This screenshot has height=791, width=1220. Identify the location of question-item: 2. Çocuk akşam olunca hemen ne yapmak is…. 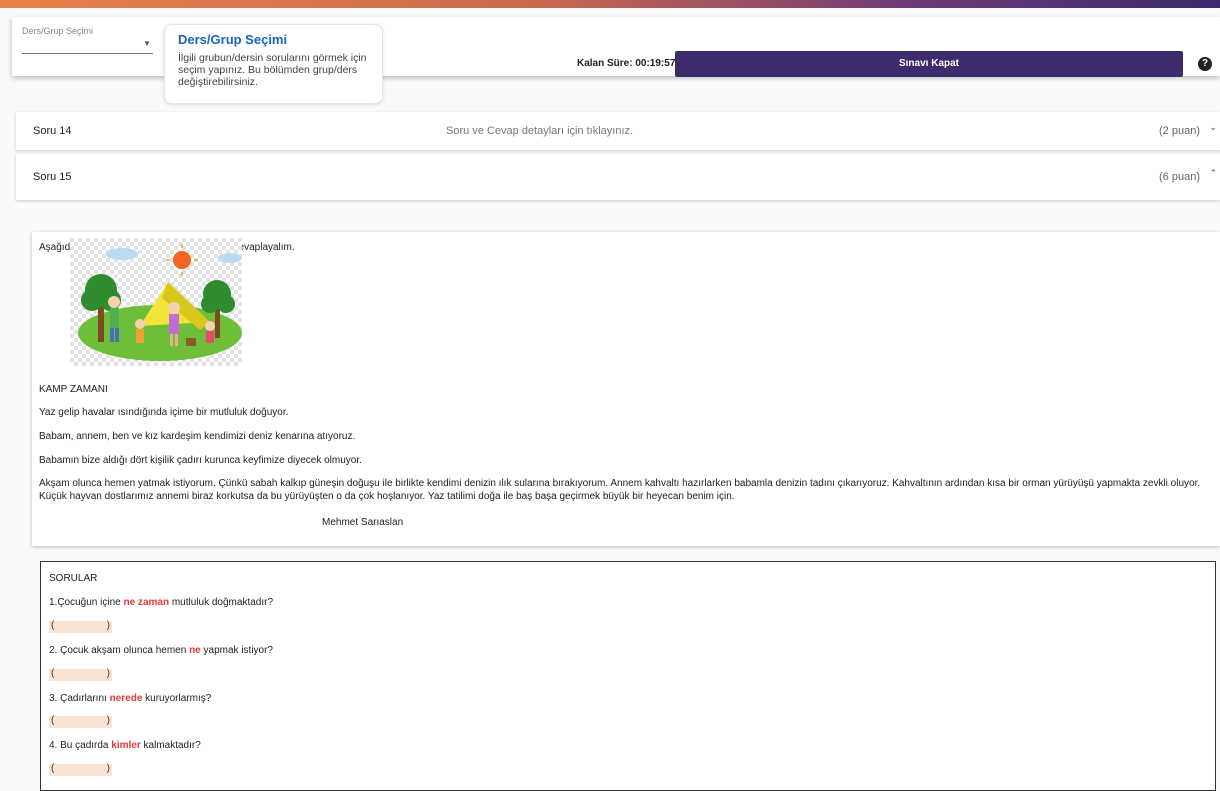
(161, 650).